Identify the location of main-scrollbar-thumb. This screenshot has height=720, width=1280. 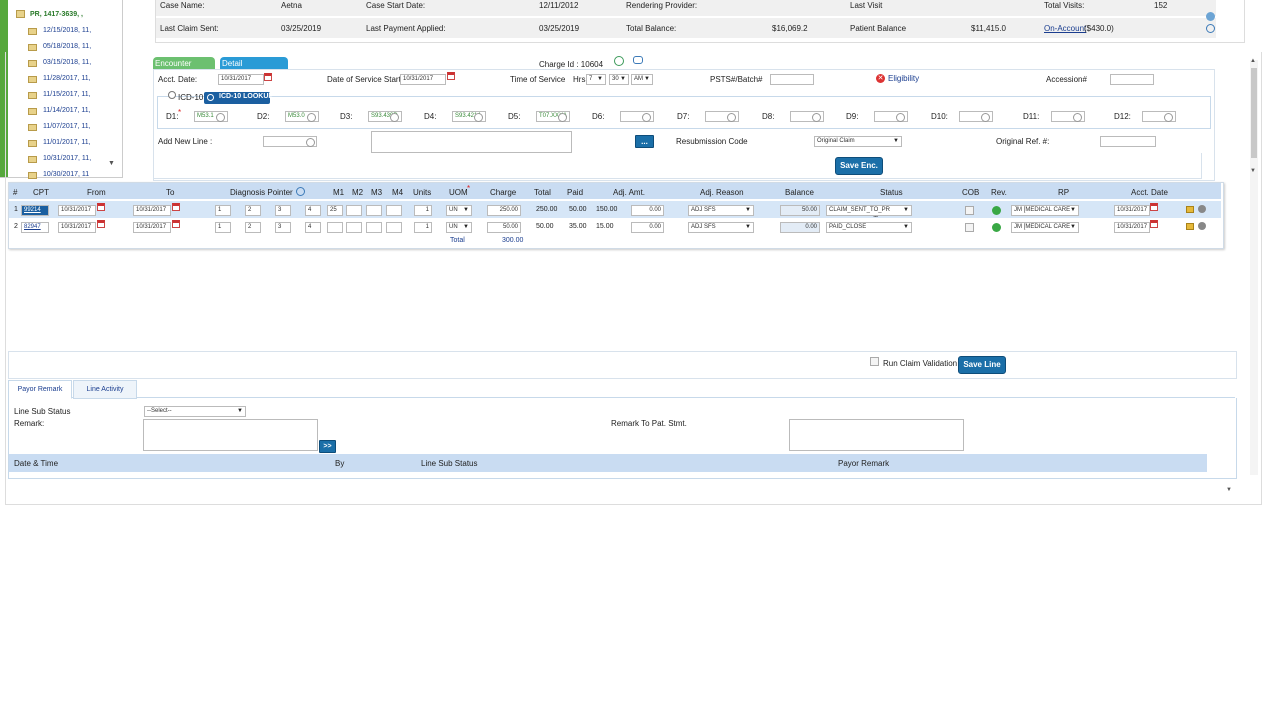
(1254, 113).